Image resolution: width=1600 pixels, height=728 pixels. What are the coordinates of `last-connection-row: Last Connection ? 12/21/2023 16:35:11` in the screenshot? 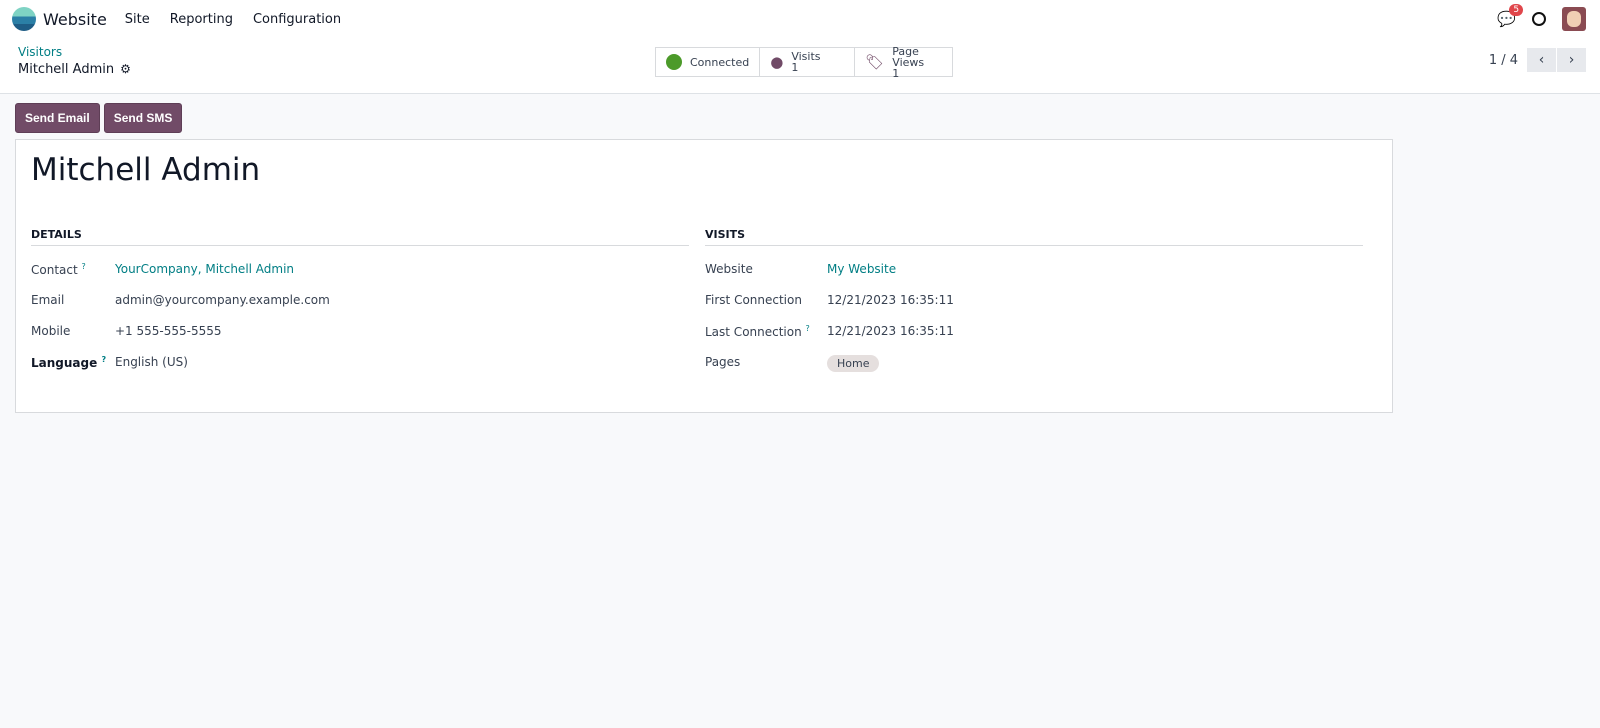 It's located at (1034, 335).